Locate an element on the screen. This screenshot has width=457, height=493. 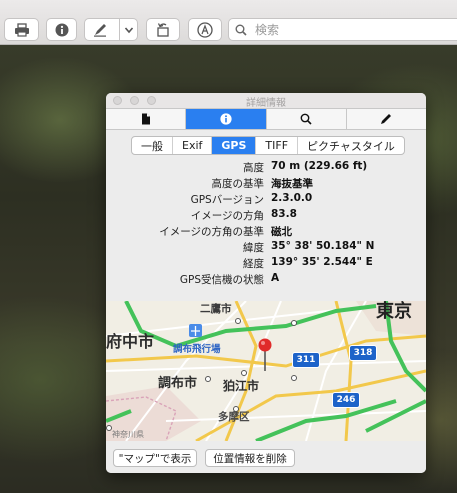
tab-keywords is located at coordinates (306, 119).